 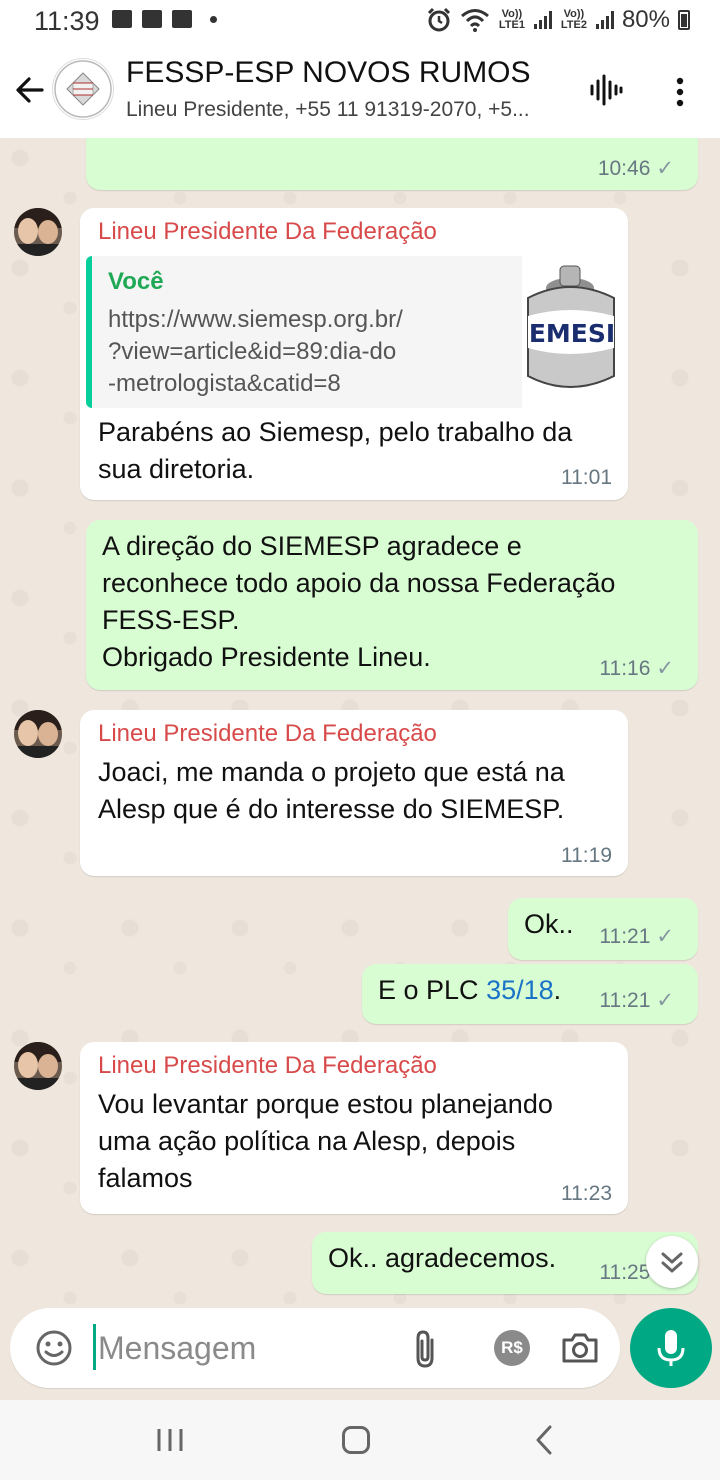 What do you see at coordinates (680, 92) in the screenshot?
I see `menu-icon` at bounding box center [680, 92].